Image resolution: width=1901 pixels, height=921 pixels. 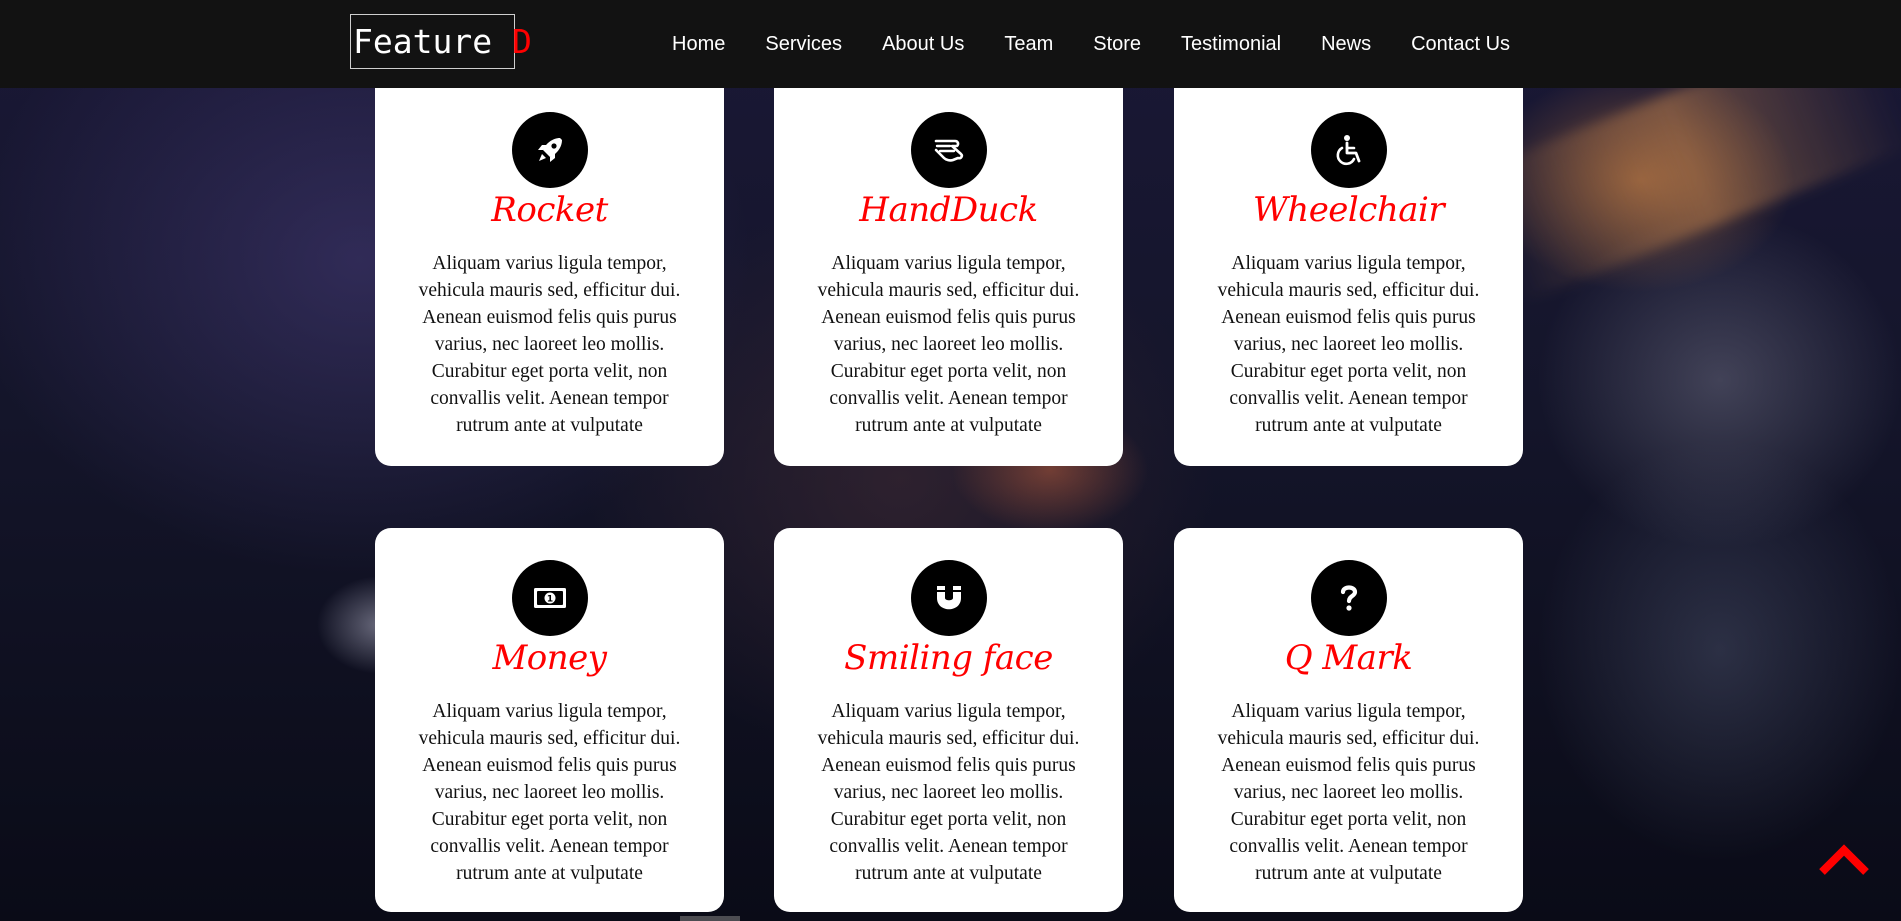 I want to click on nav-news: News, so click(x=1346, y=44).